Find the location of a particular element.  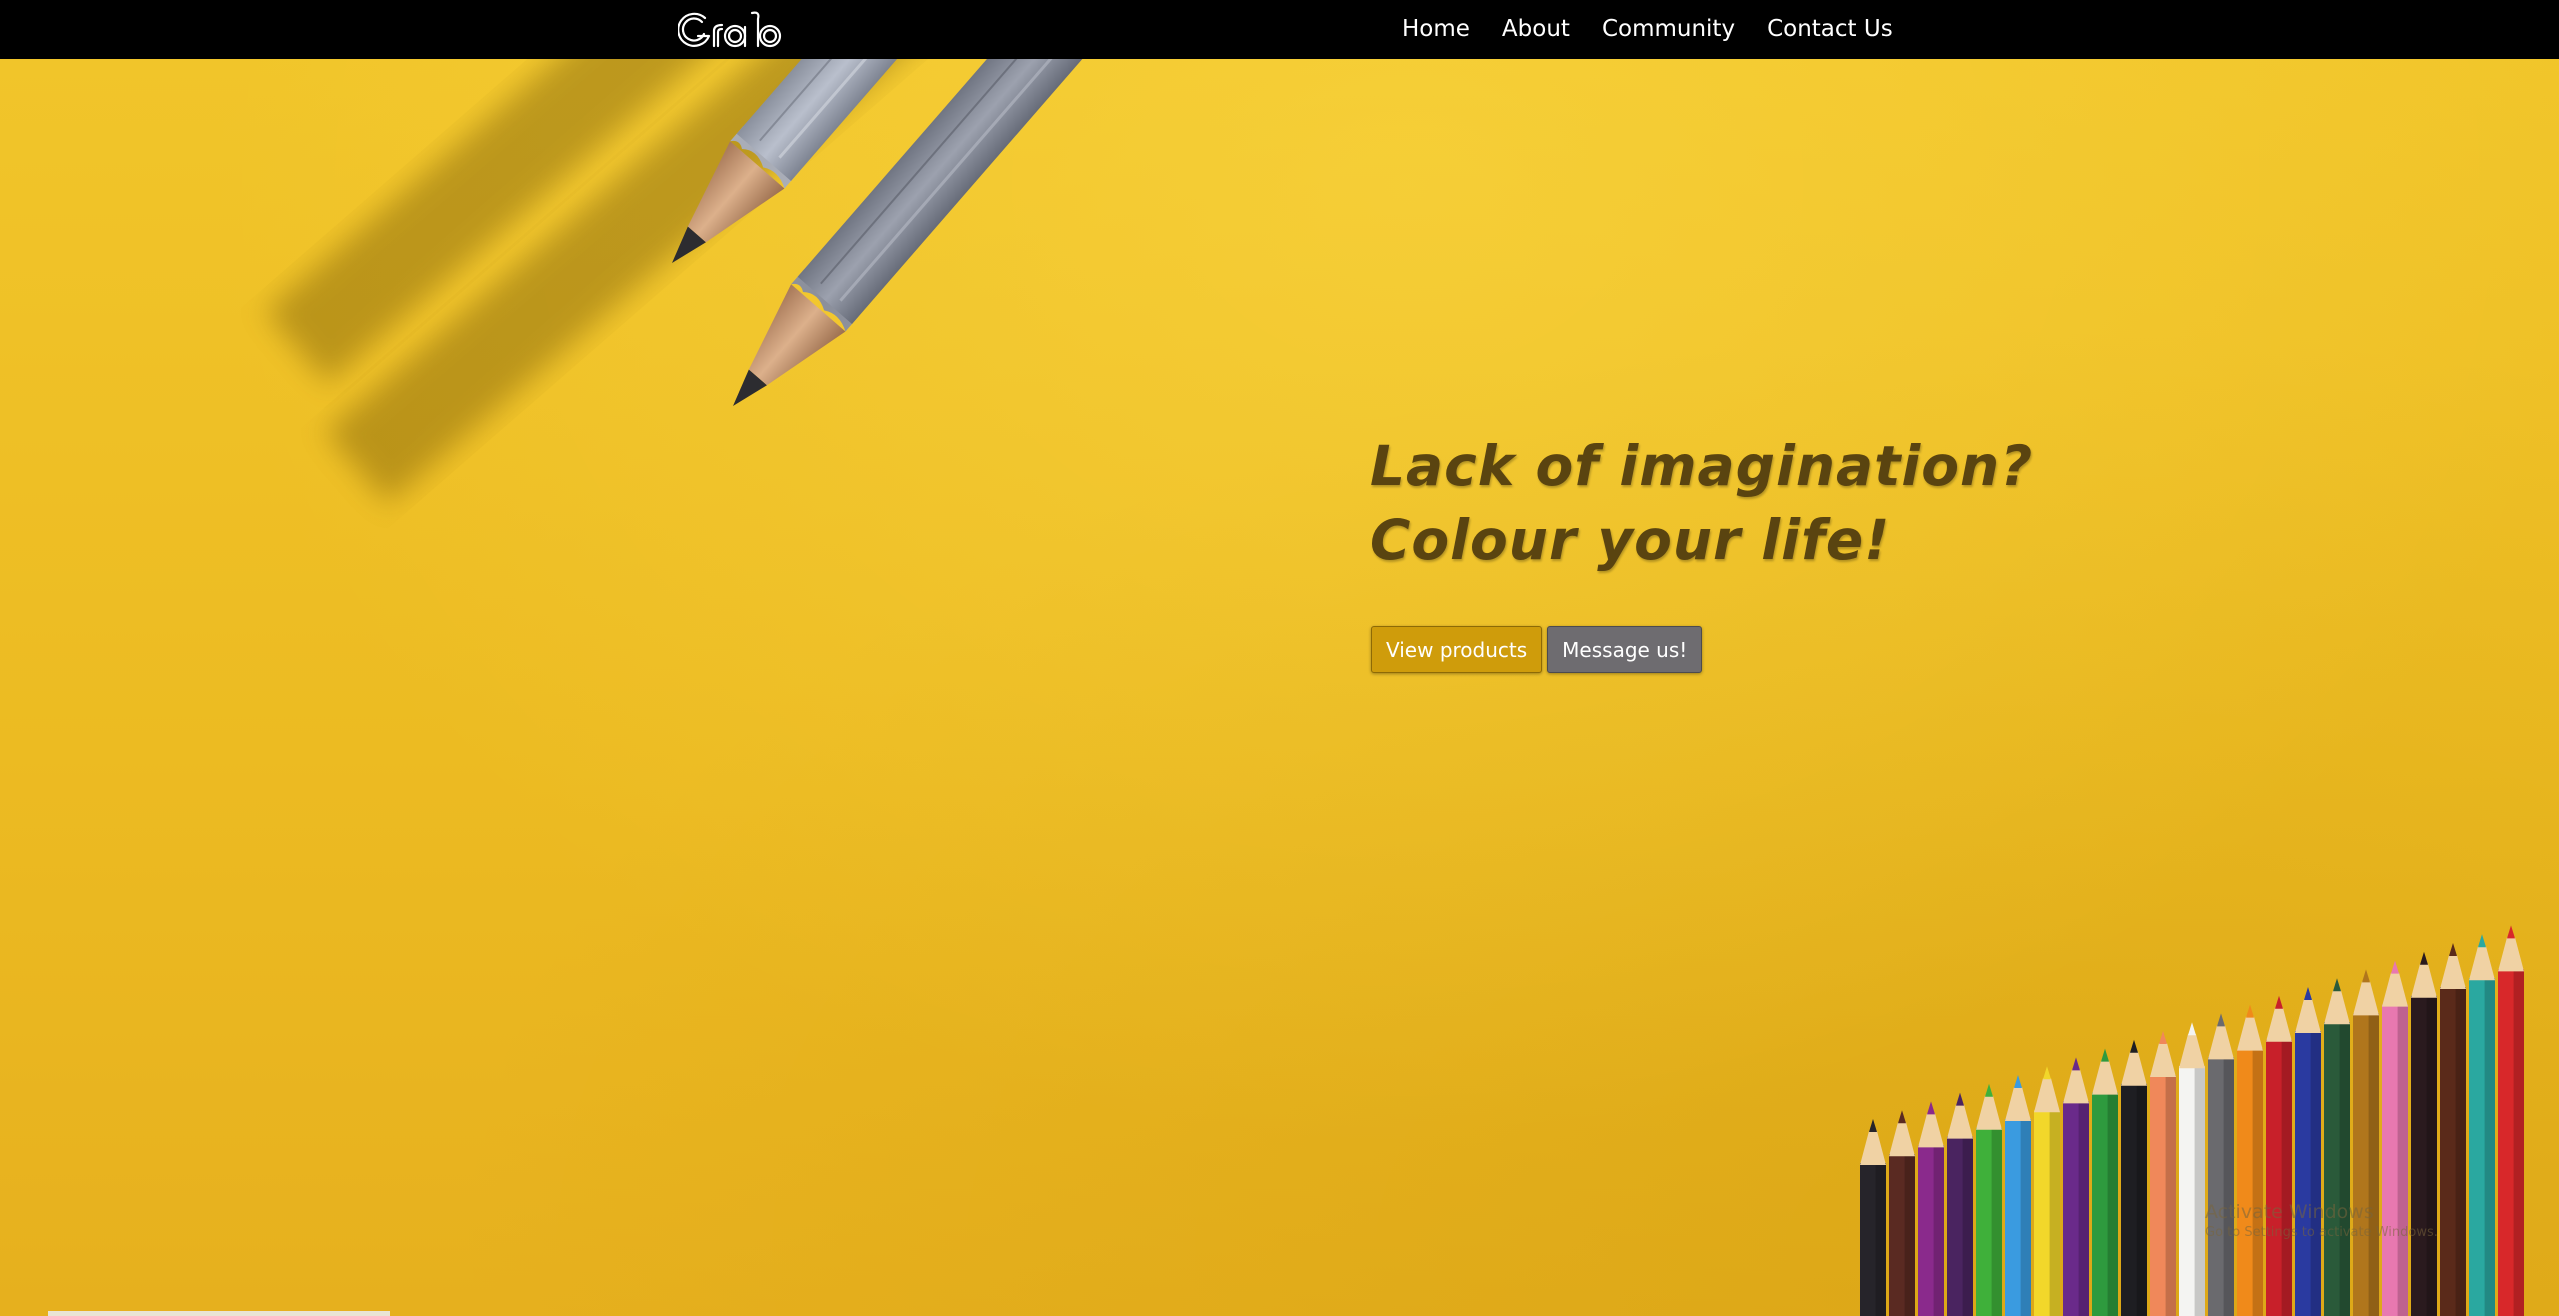

brand-logo is located at coordinates (733, 30).